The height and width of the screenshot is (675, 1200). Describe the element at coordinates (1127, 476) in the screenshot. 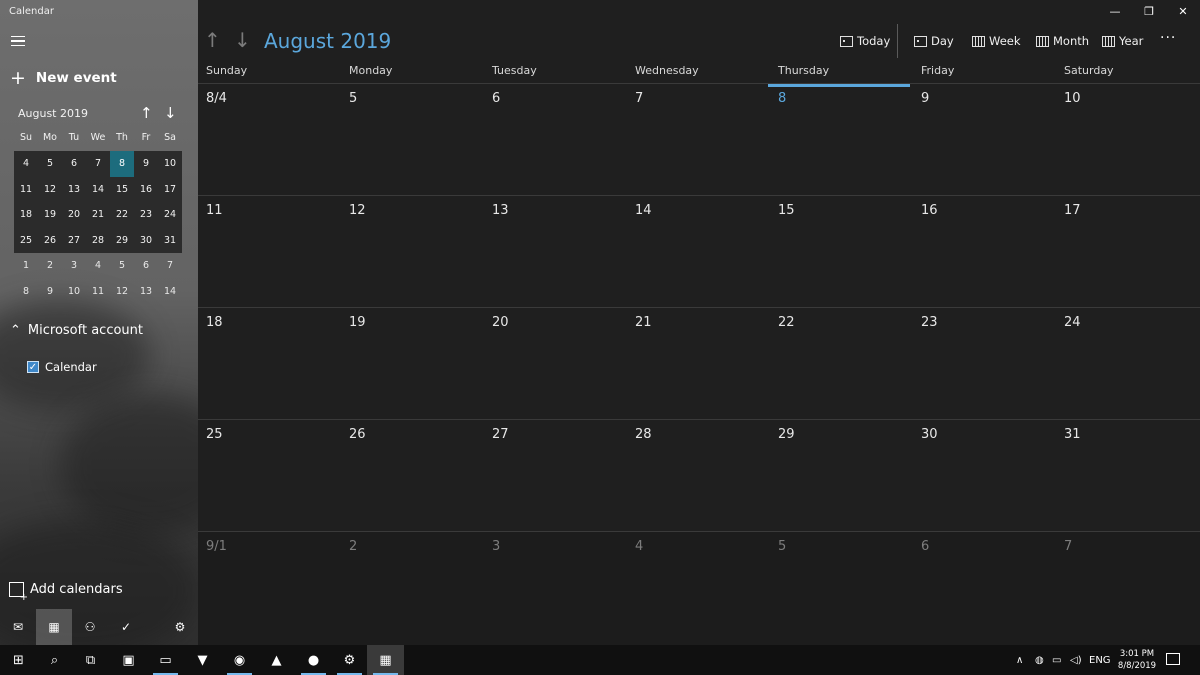

I see `day-cell: 31` at that location.